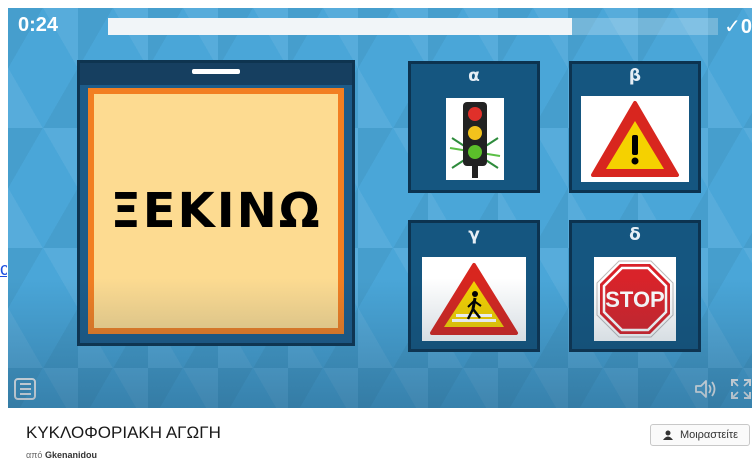 This screenshot has height=465, width=752. Describe the element at coordinates (474, 235) in the screenshot. I see `option-letter: γ` at that location.